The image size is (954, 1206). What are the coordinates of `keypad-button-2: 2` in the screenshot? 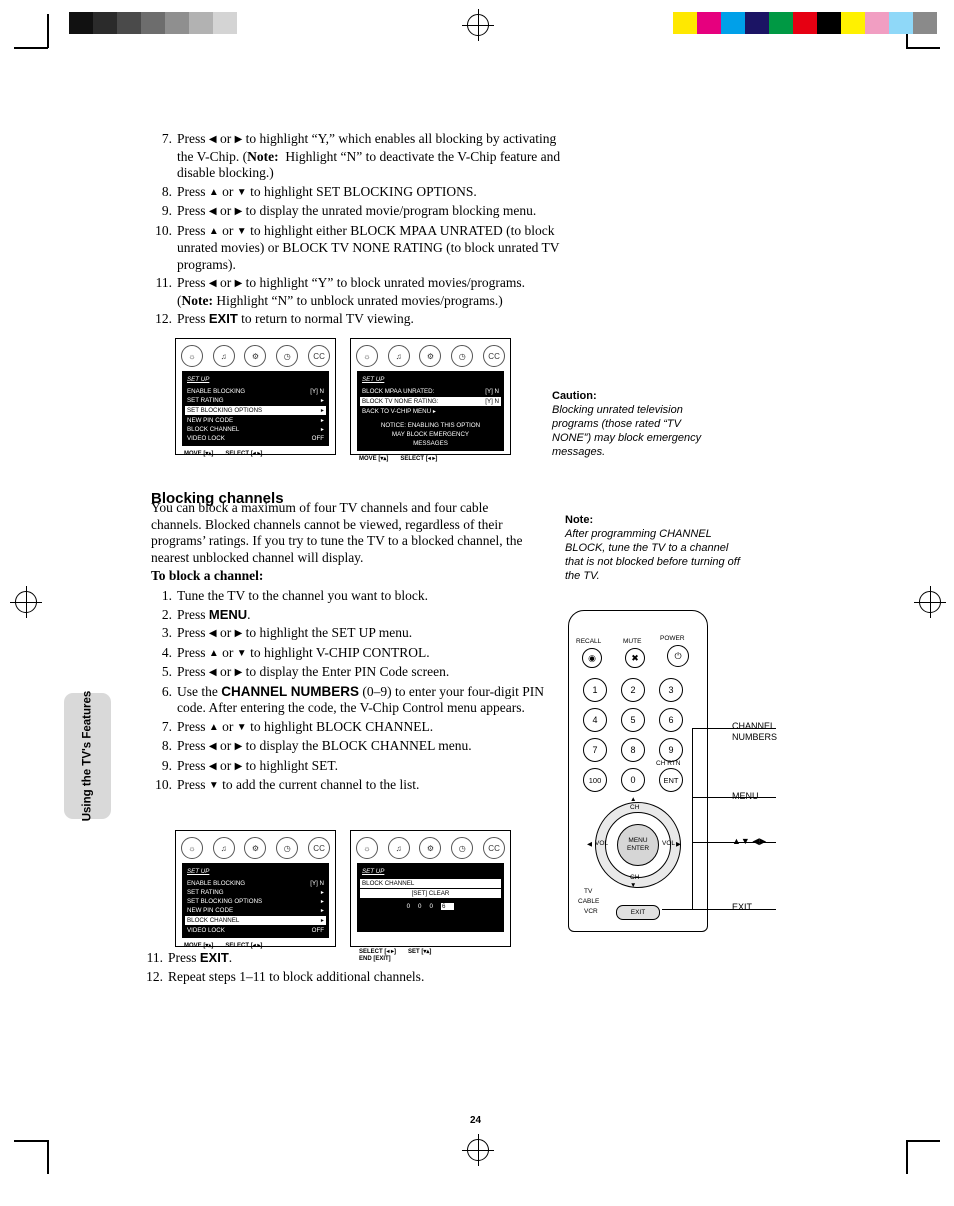 It's located at (633, 690).